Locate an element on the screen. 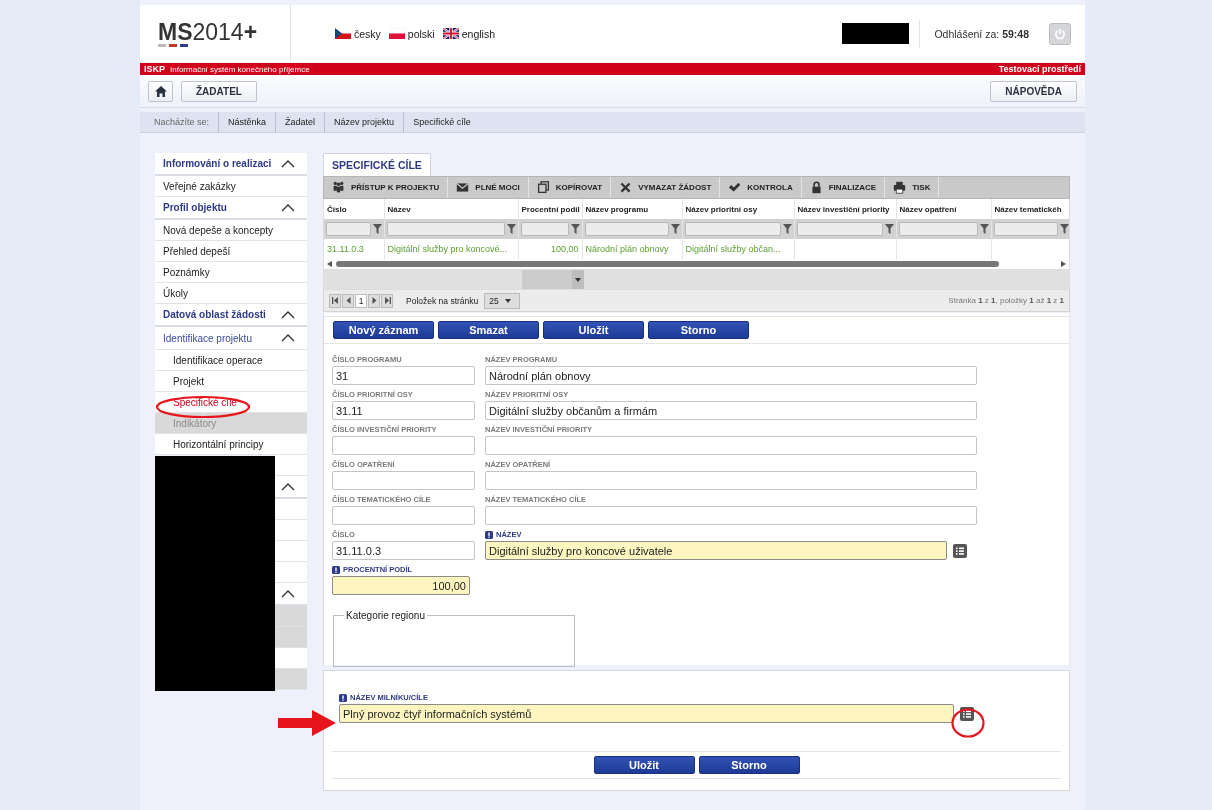 The height and width of the screenshot is (810, 1212). input-field: 100,00 is located at coordinates (401, 585).